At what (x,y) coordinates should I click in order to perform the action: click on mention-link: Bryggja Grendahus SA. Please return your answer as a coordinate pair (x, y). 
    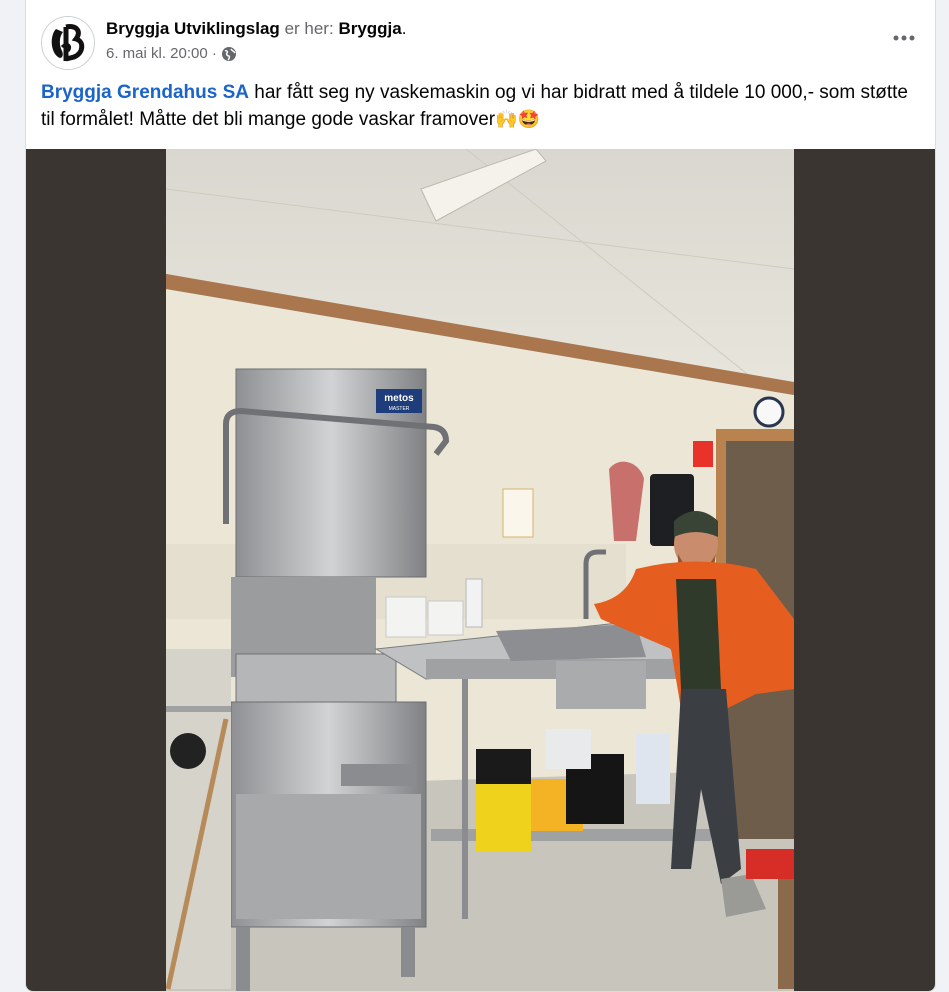
    Looking at the image, I should click on (145, 92).